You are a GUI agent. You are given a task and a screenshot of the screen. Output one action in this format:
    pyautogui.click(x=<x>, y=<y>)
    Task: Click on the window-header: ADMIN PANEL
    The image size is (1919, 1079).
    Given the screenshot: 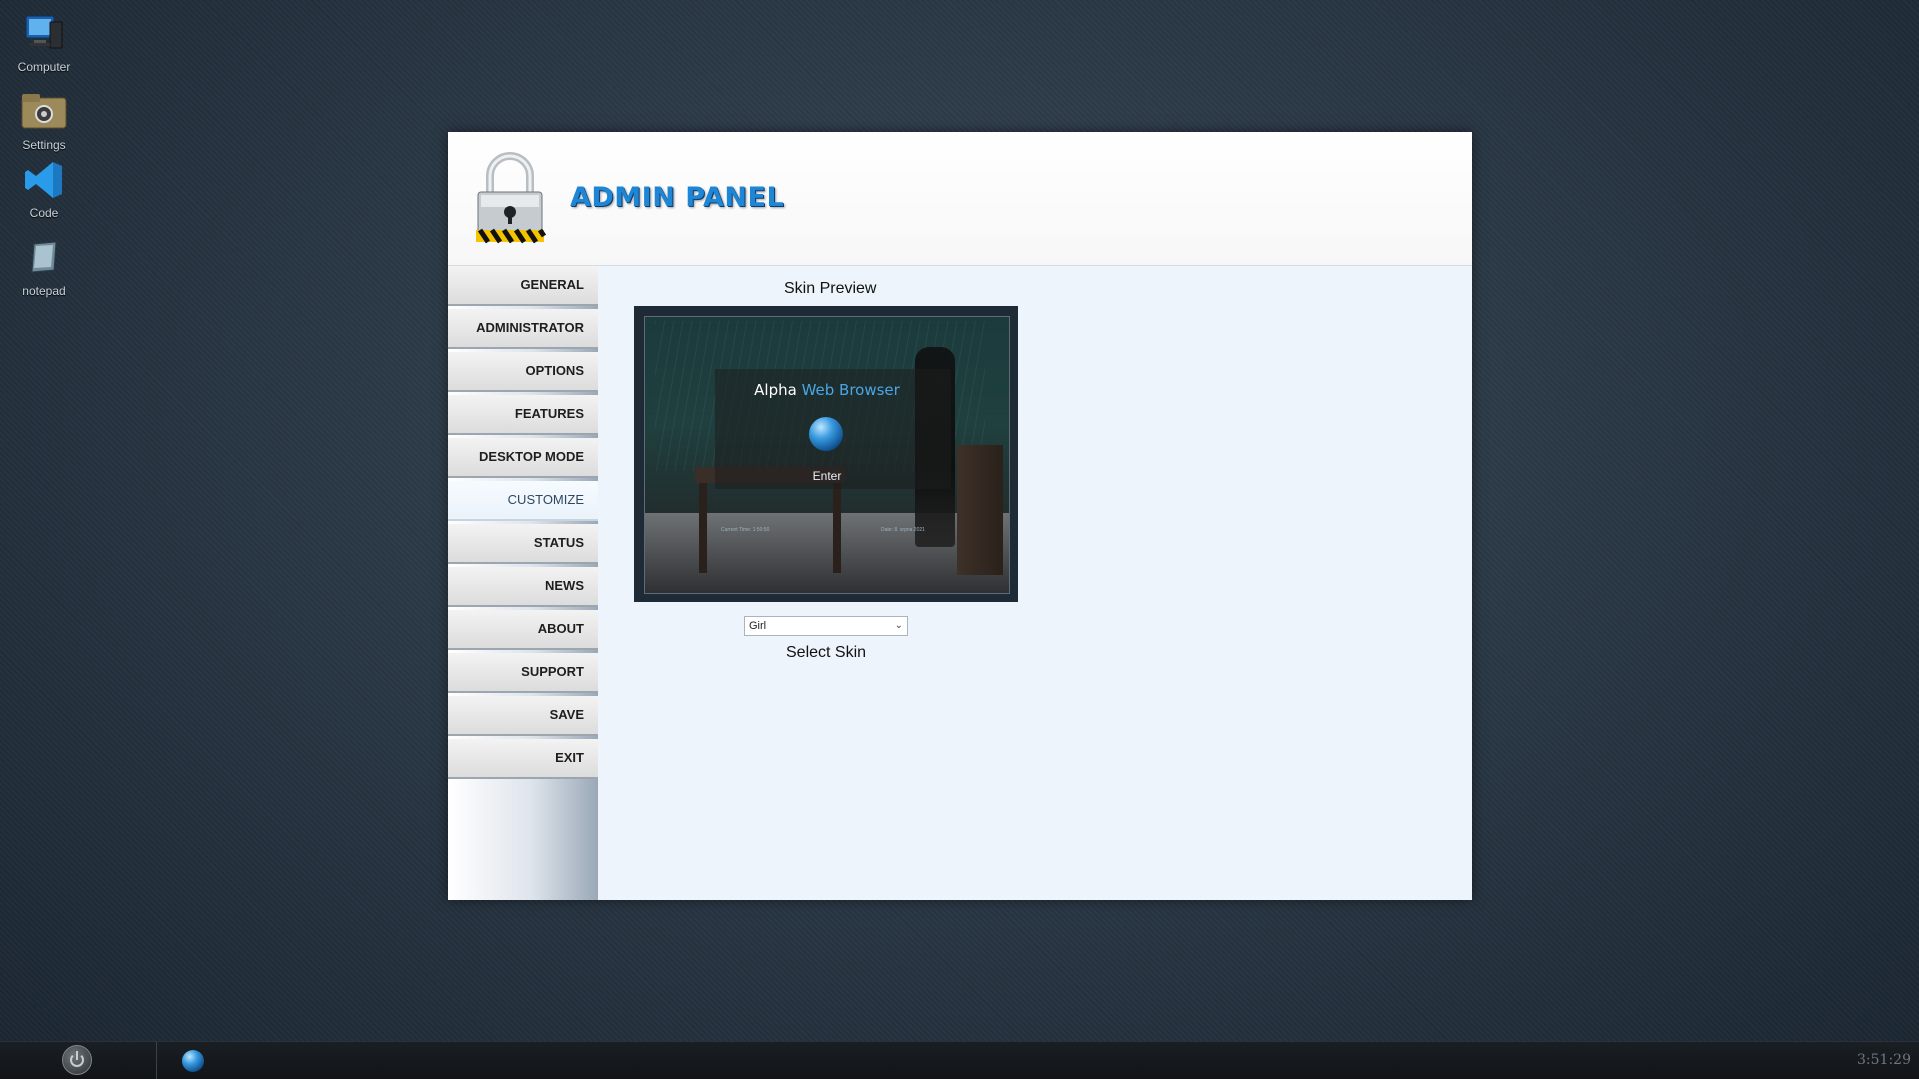 What is the action you would take?
    pyautogui.click(x=960, y=199)
    